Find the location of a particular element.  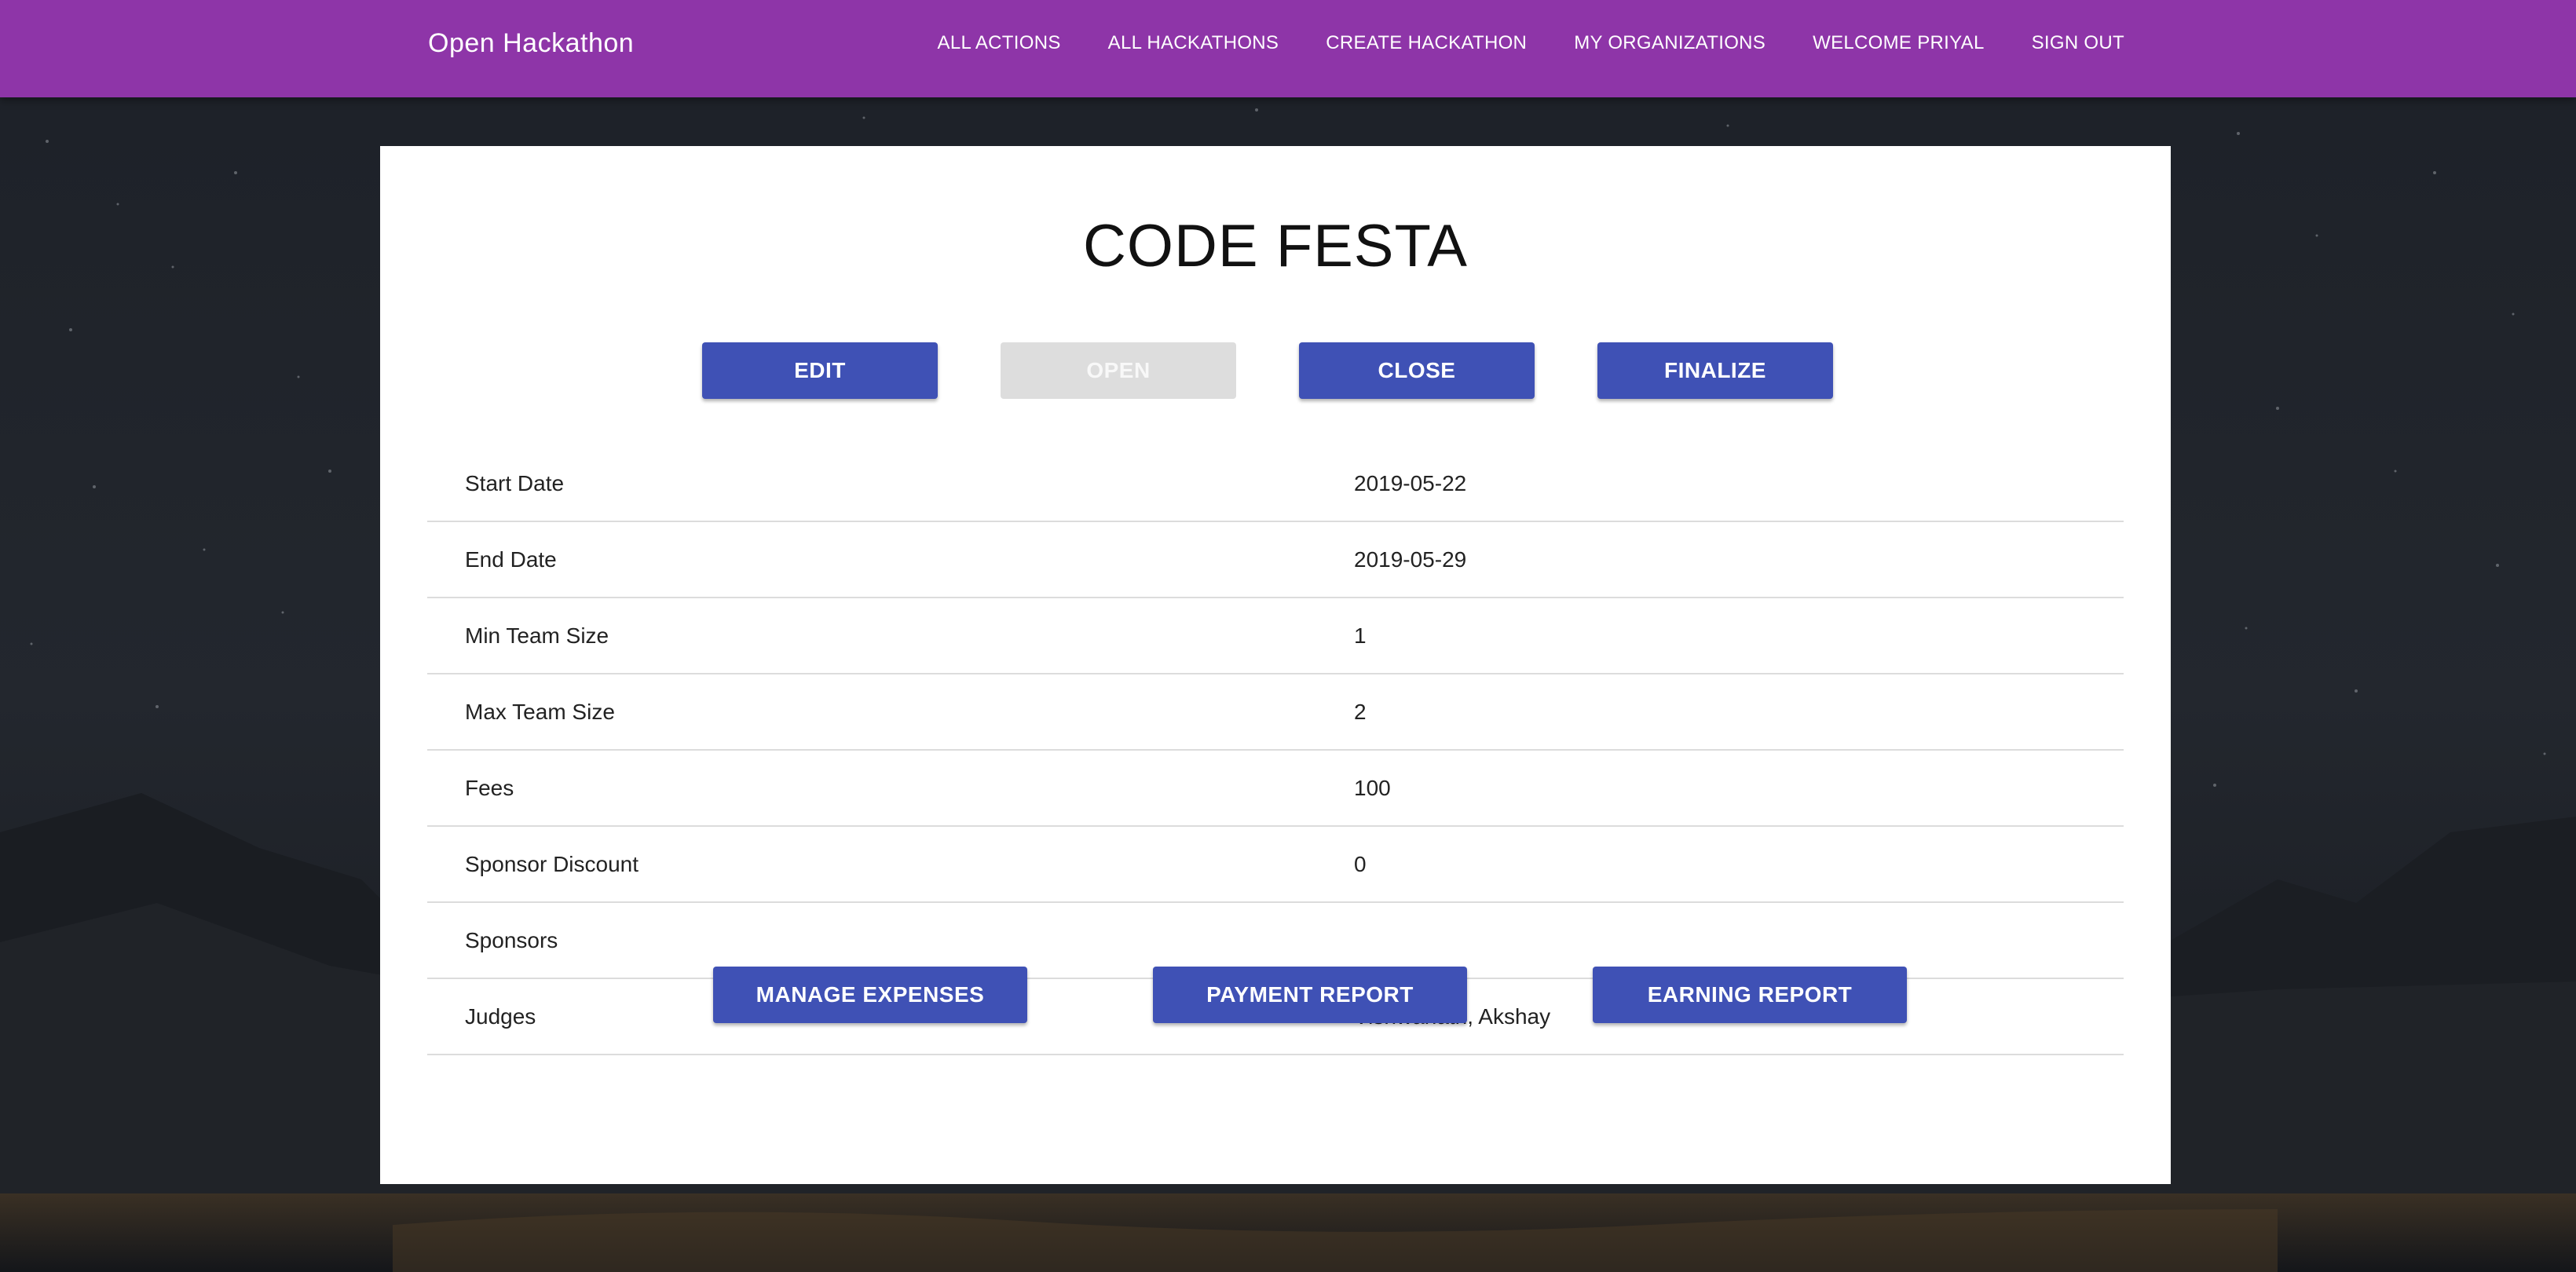

detail-value: 2 is located at coordinates (1361, 712).